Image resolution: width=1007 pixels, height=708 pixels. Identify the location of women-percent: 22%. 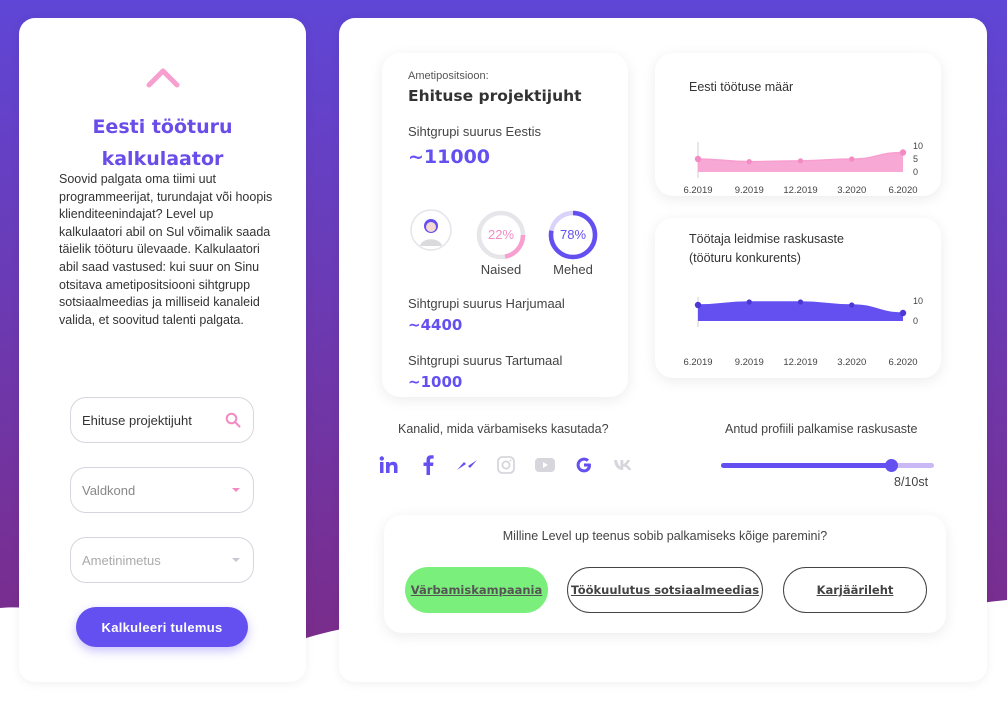
(501, 234).